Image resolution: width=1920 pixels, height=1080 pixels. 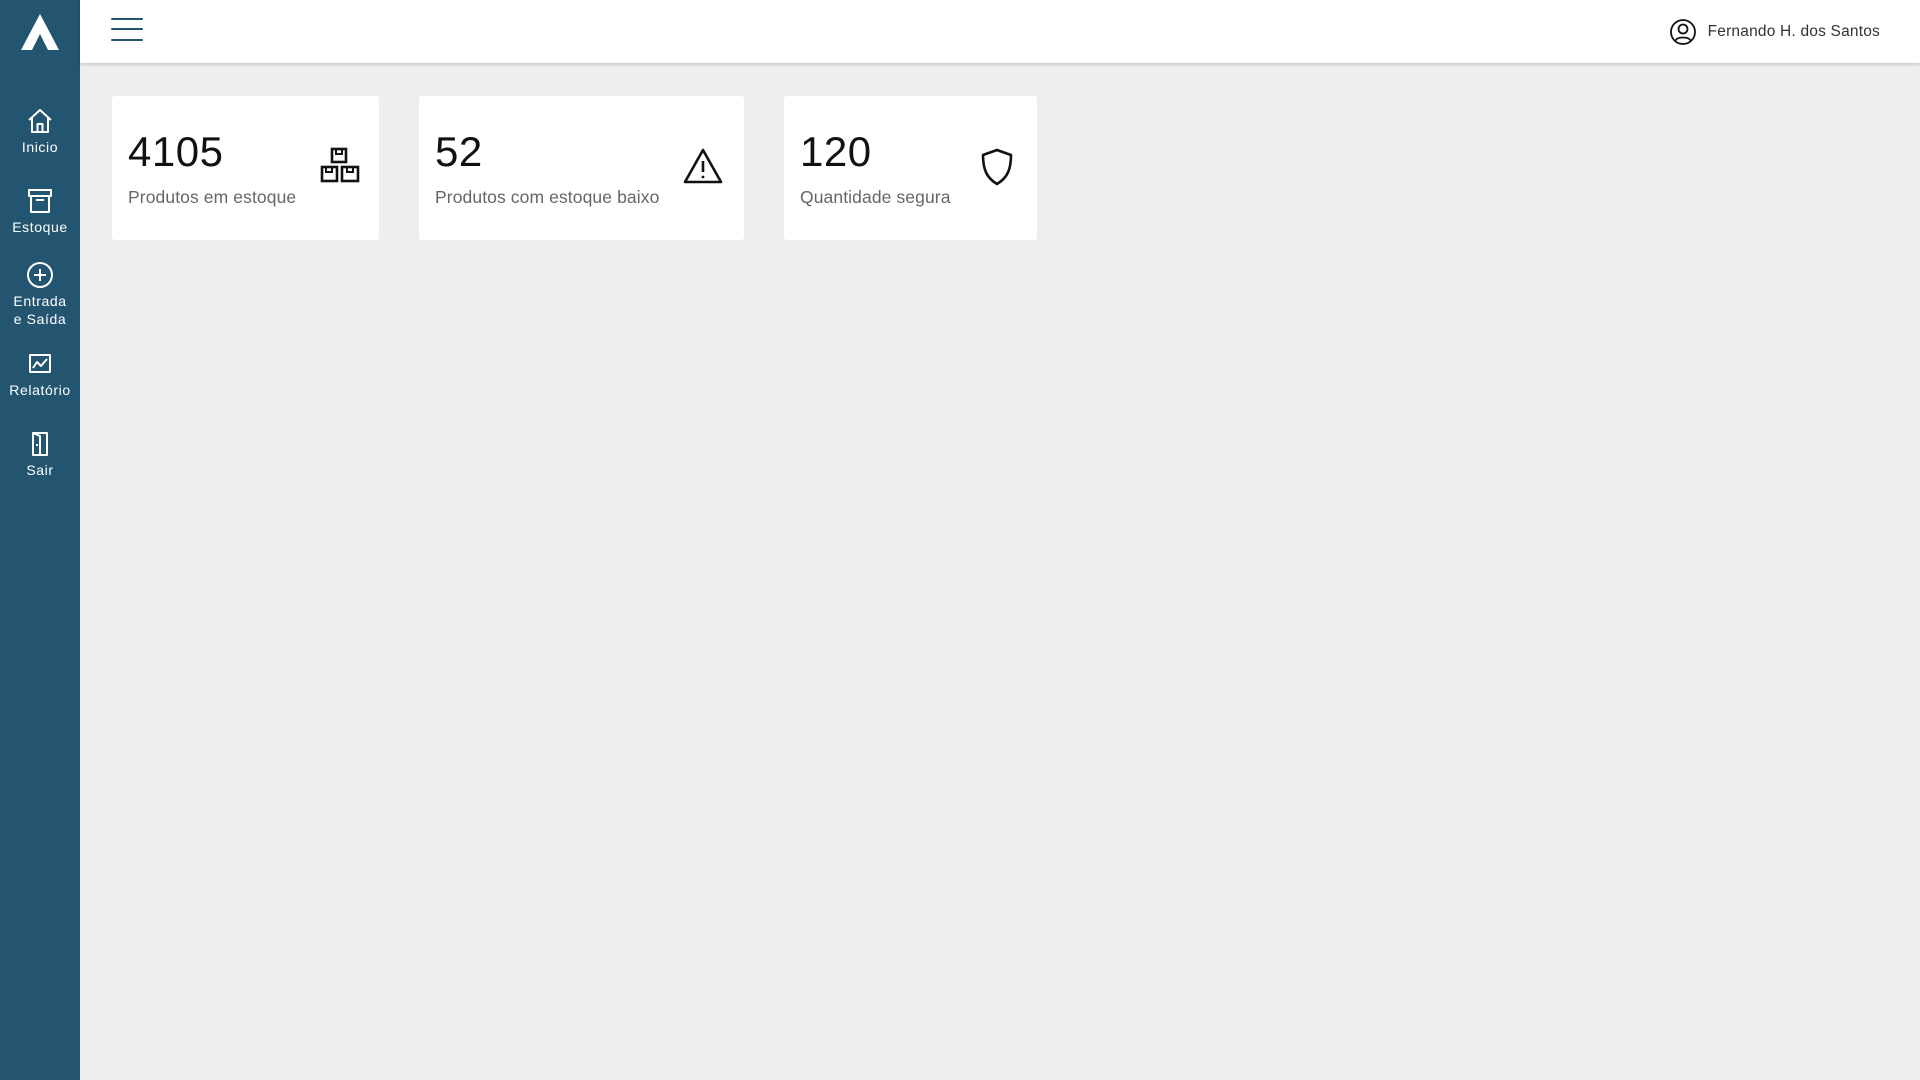 What do you see at coordinates (40, 201) in the screenshot?
I see `archive-icon` at bounding box center [40, 201].